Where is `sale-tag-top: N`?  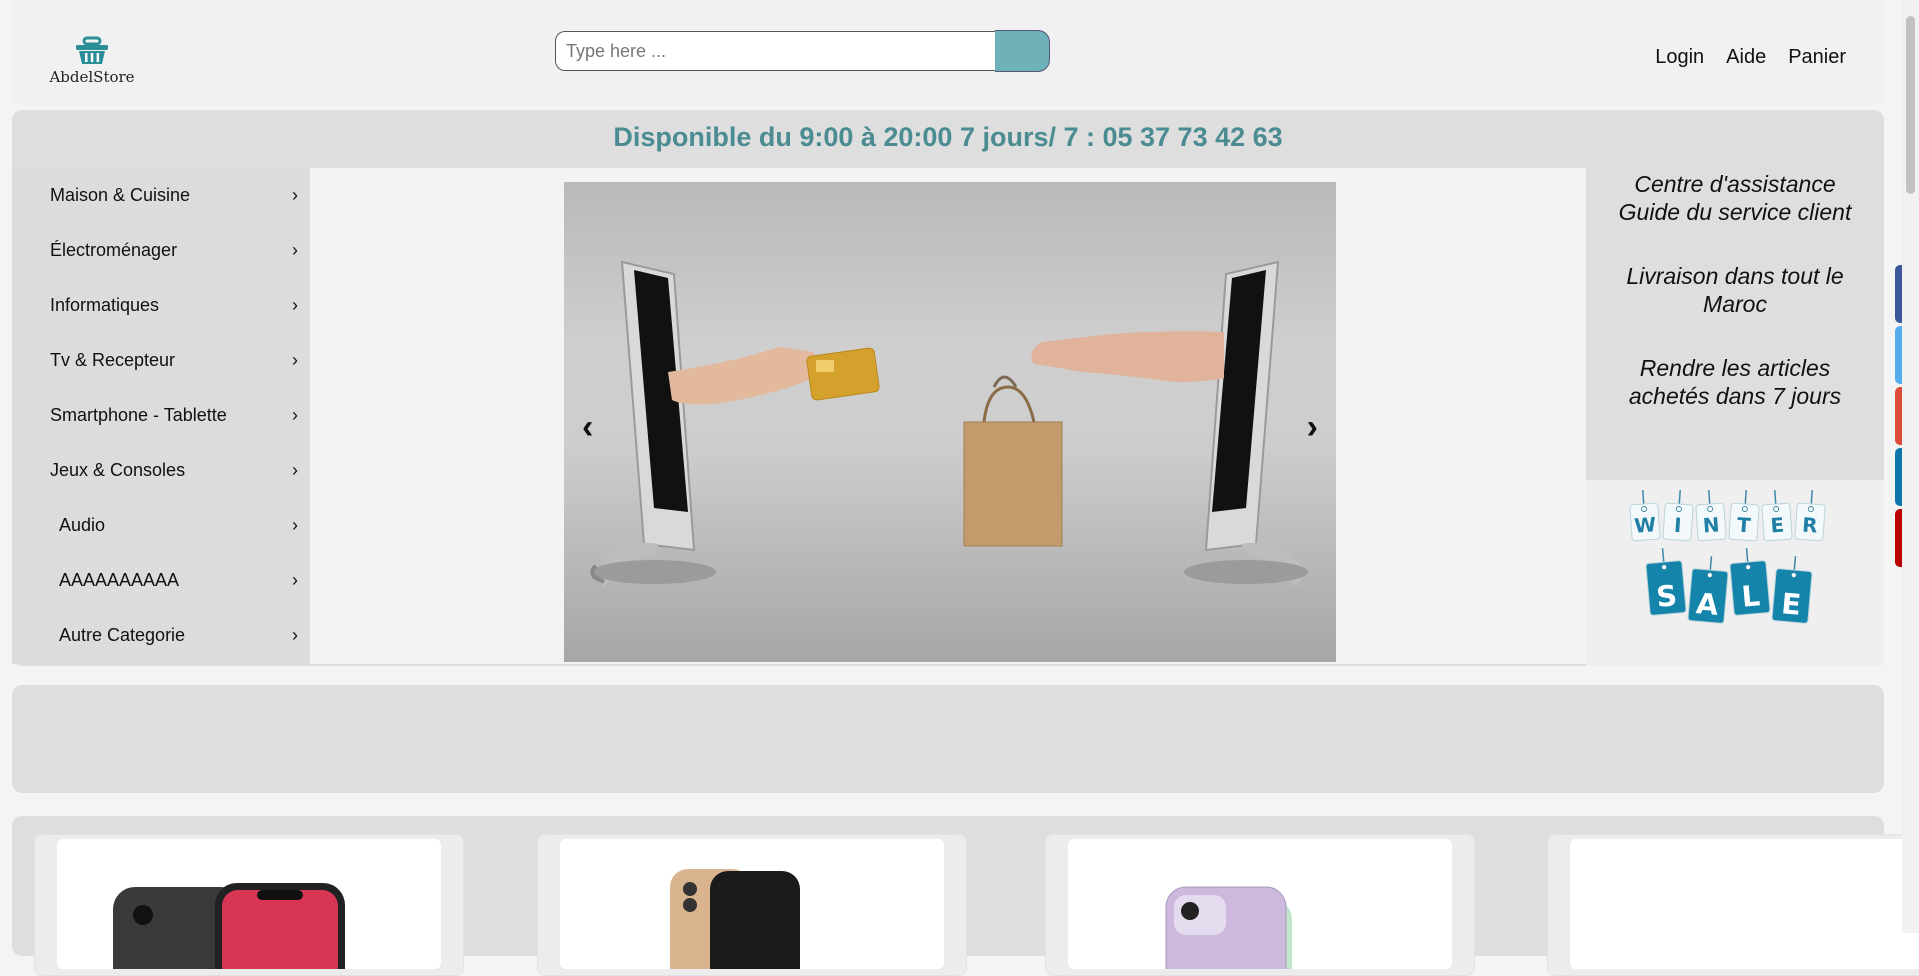
sale-tag-top: N is located at coordinates (1711, 516).